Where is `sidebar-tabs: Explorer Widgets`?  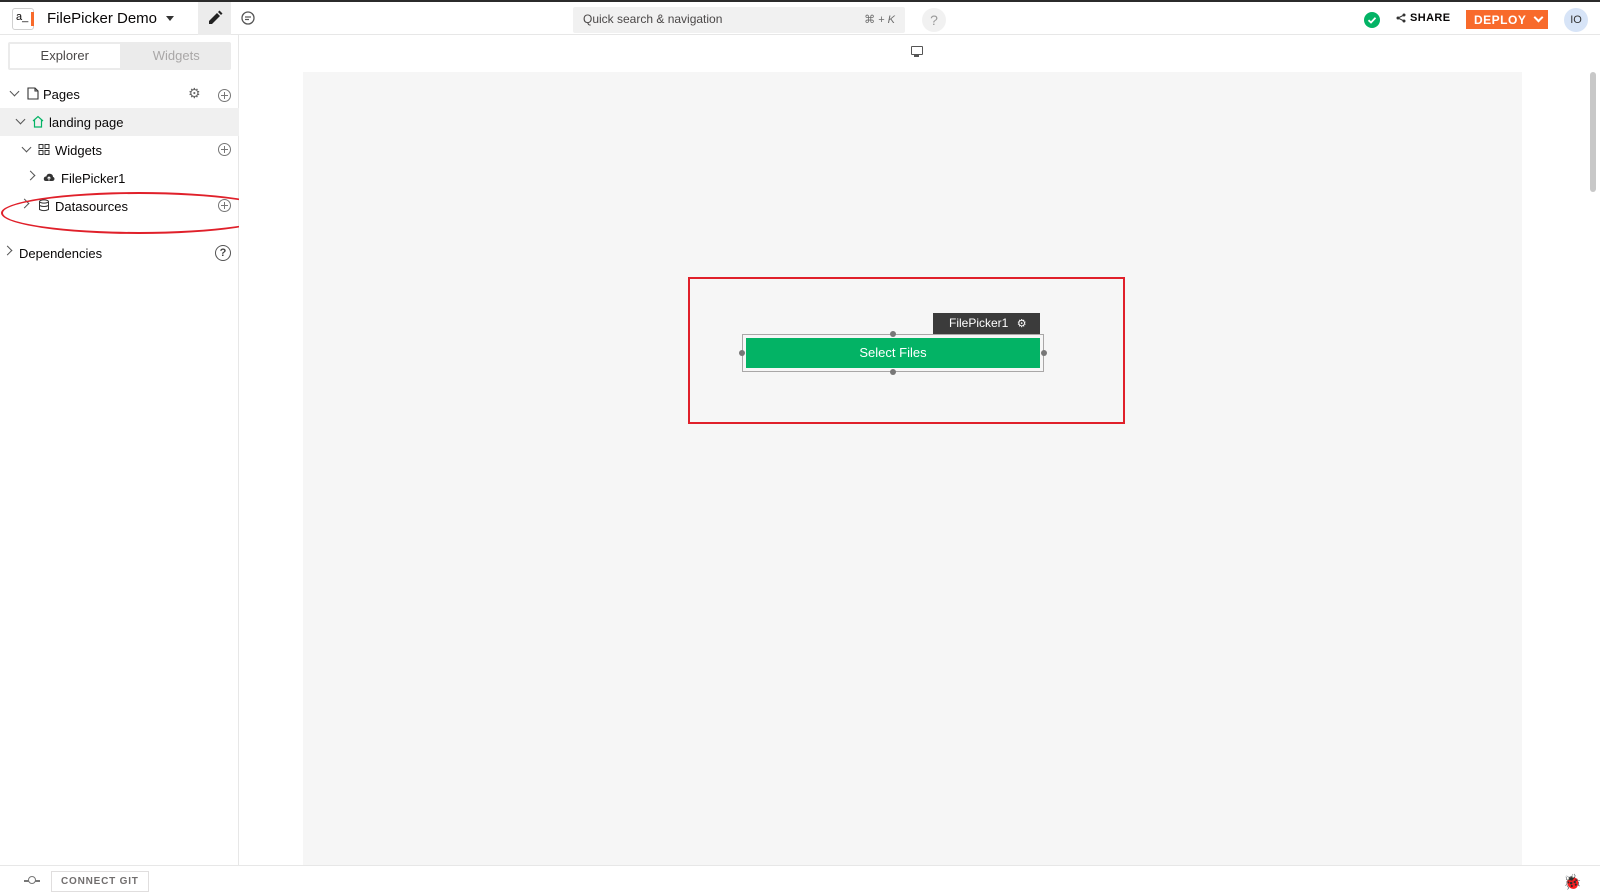
sidebar-tabs: Explorer Widgets is located at coordinates (119, 56).